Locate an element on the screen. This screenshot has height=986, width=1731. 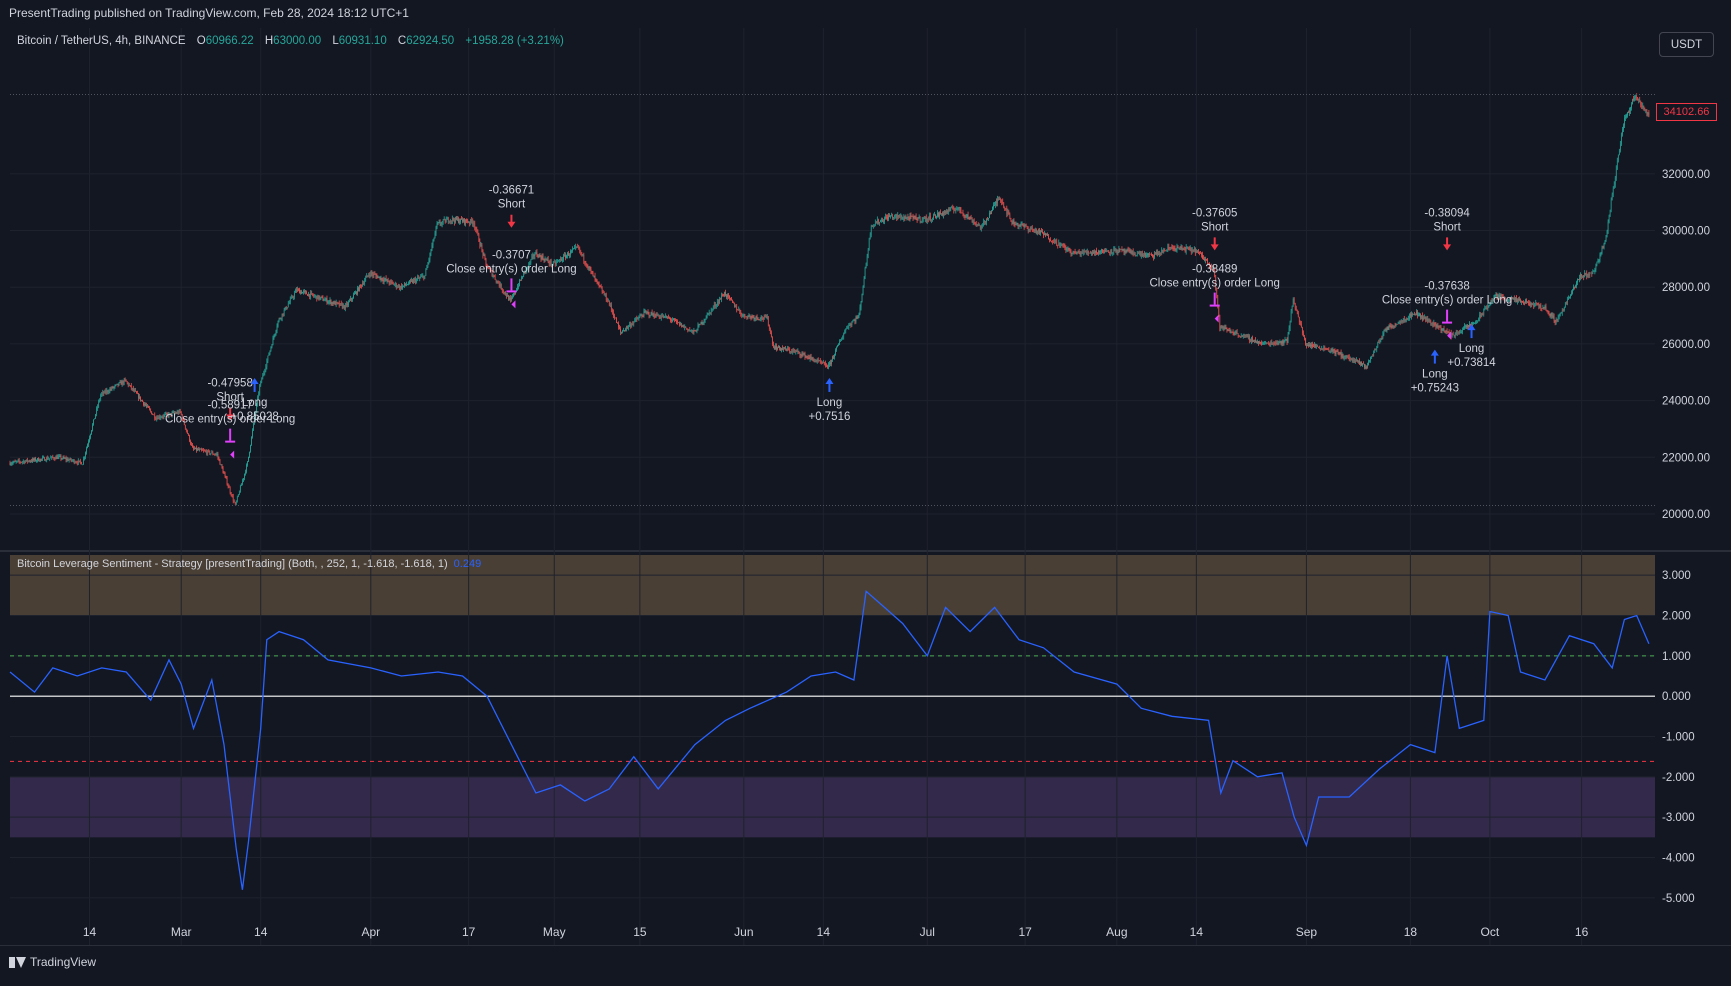
trade-label: Short is located at coordinates (512, 205).